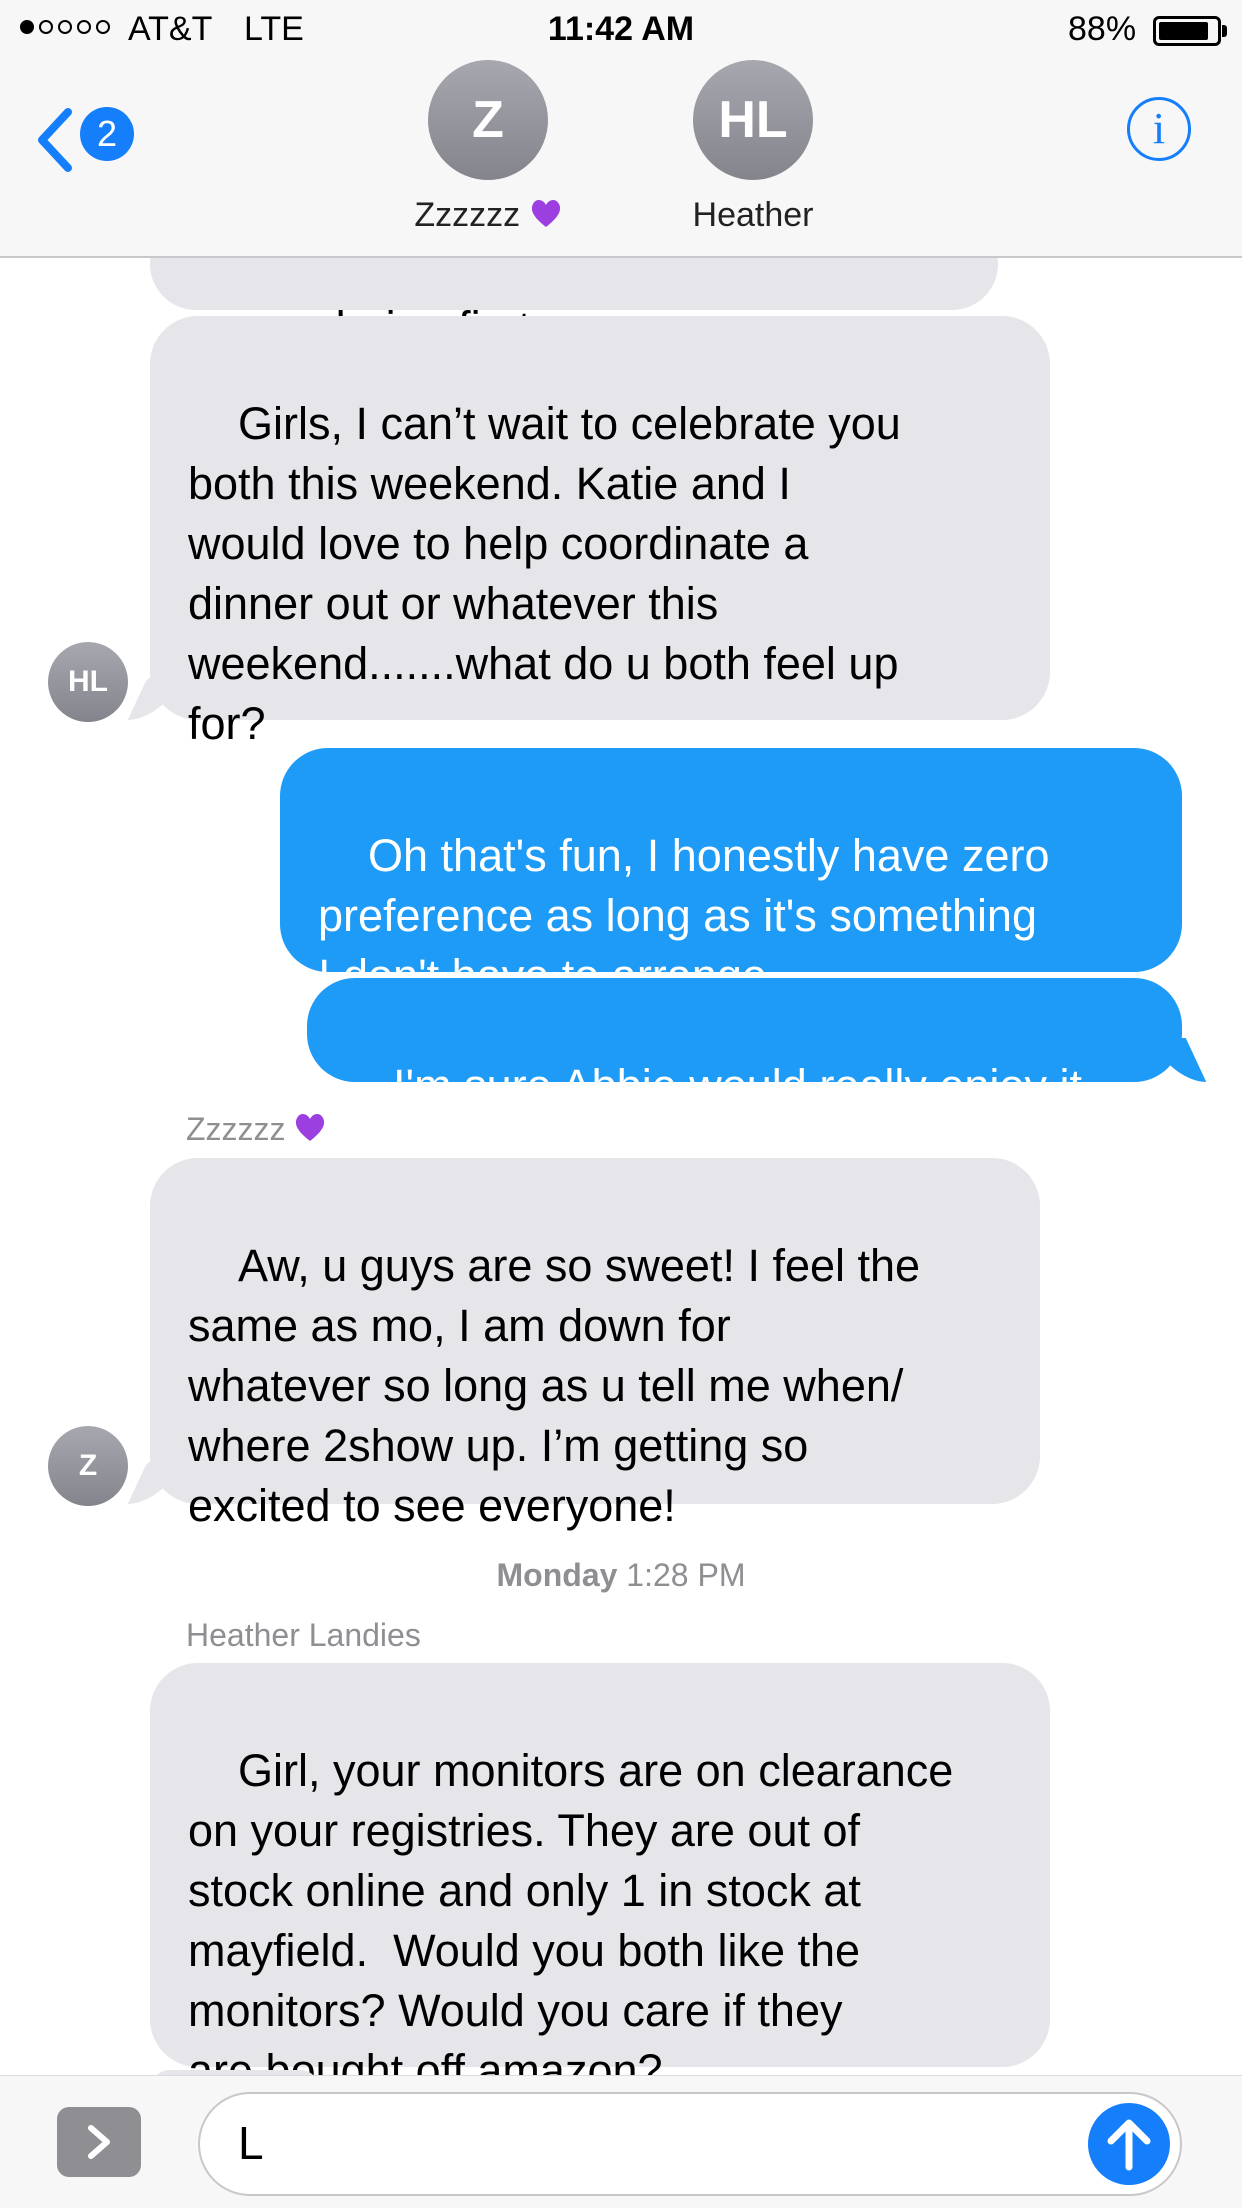 The width and height of the screenshot is (1242, 2208). I want to click on arrow-up-icon, so click(1129, 2145).